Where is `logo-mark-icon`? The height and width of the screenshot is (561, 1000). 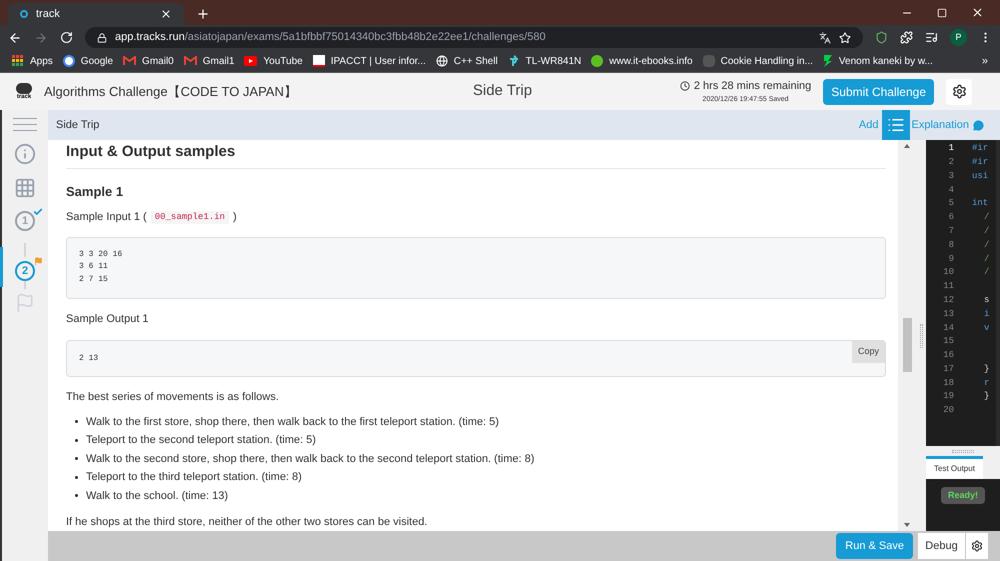 logo-mark-icon is located at coordinates (24, 88).